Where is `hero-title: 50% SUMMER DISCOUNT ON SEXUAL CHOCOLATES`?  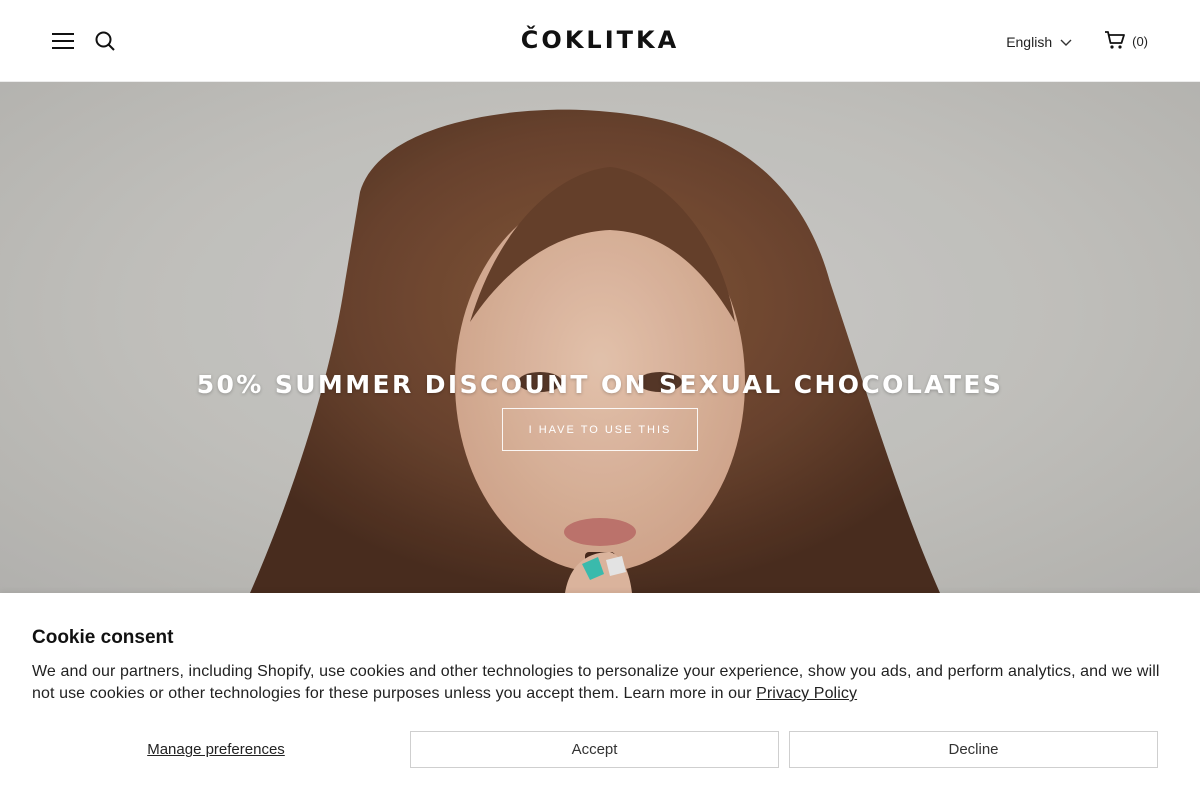
hero-title: 50% SUMMER DISCOUNT ON SEXUAL CHOCOLATES is located at coordinates (600, 384).